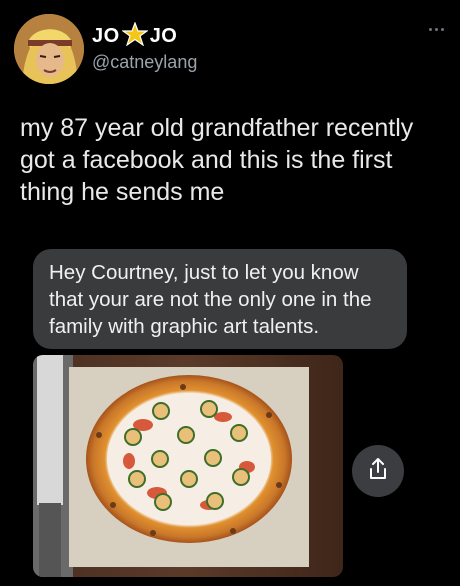  I want to click on avatar, so click(49, 49).